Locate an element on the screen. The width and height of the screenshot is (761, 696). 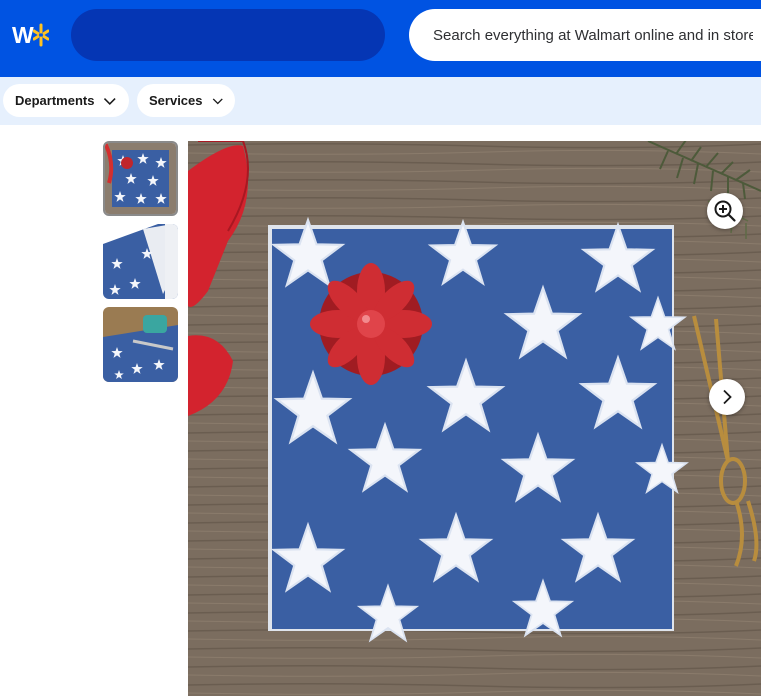
site-header: W is located at coordinates (380, 38).